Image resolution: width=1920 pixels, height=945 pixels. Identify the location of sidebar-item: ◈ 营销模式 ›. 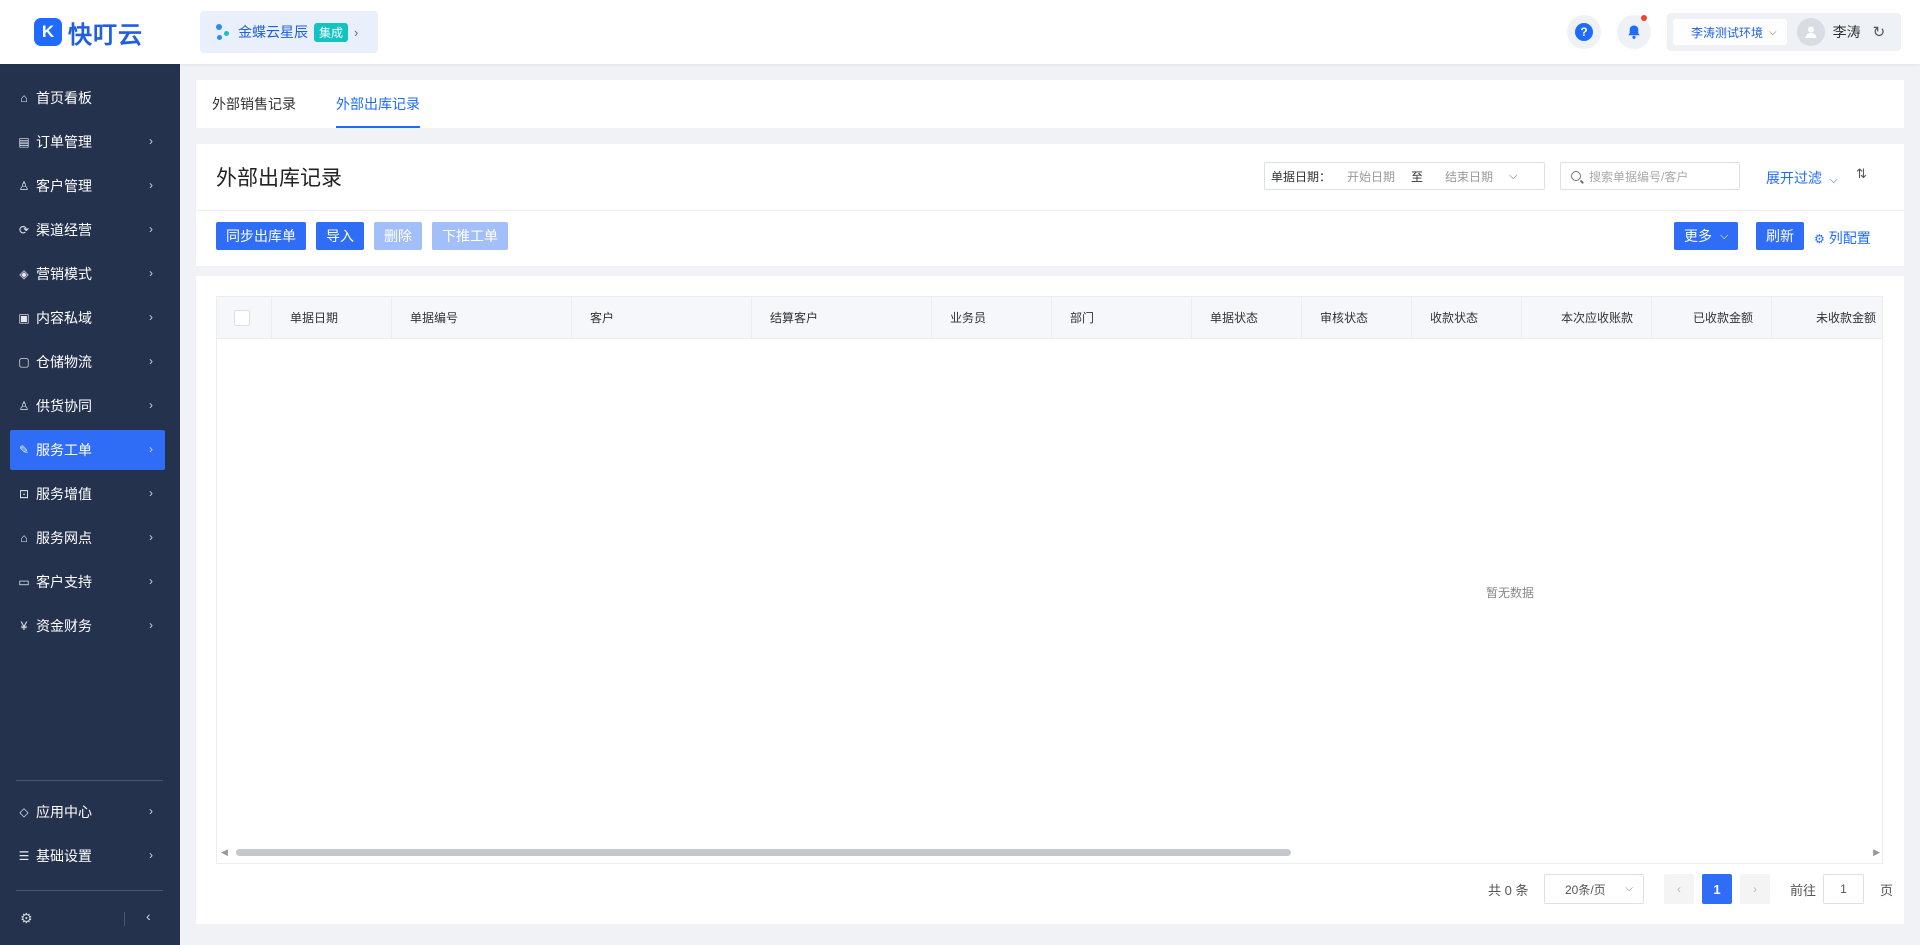
(87, 274).